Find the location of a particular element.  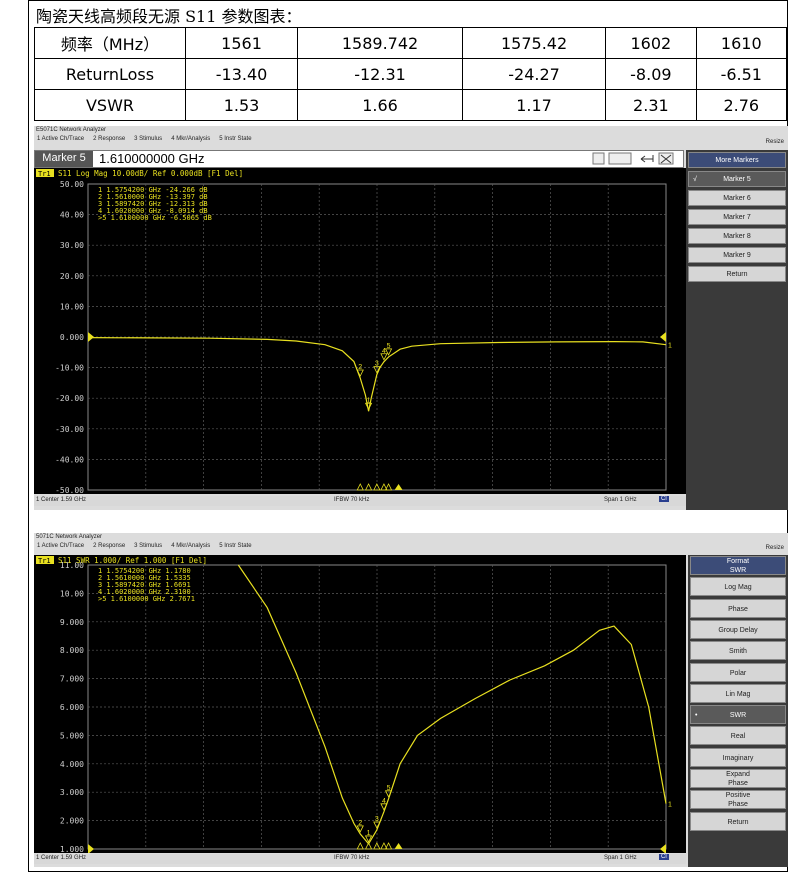

table-cell: 1.66 is located at coordinates (380, 105).